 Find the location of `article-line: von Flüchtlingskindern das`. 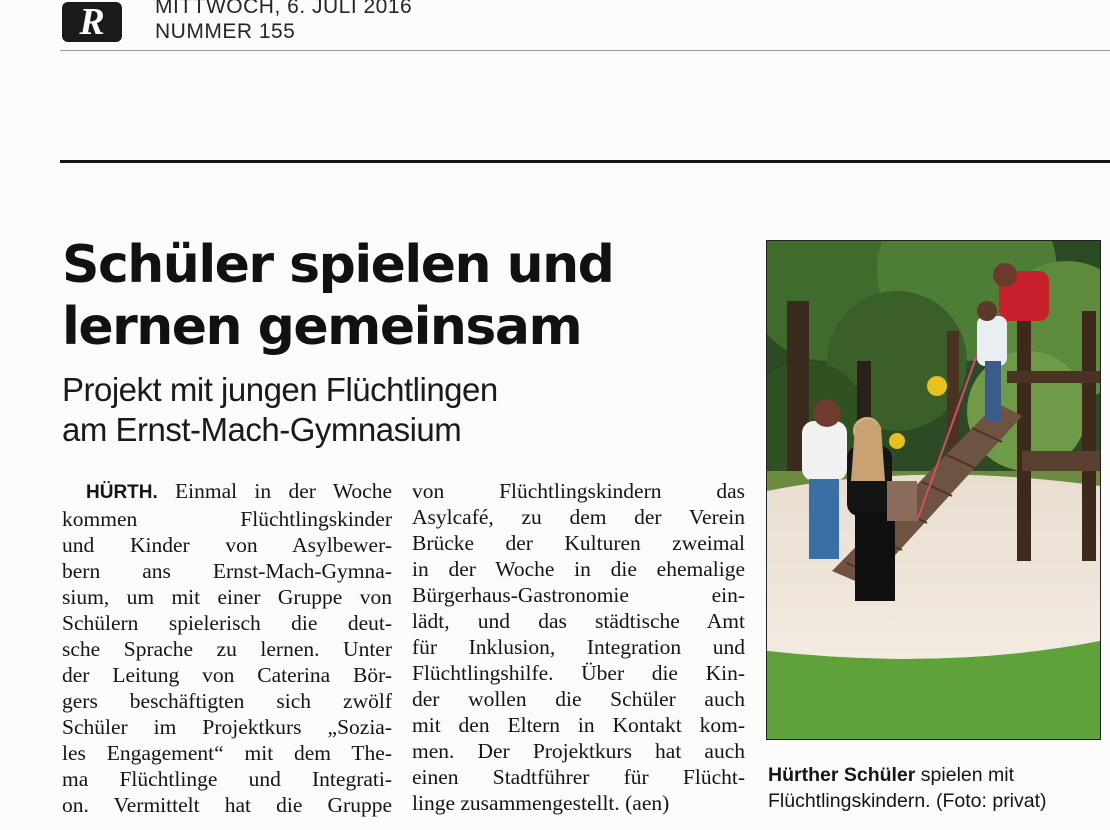

article-line: von Flüchtlingskindern das is located at coordinates (578, 491).